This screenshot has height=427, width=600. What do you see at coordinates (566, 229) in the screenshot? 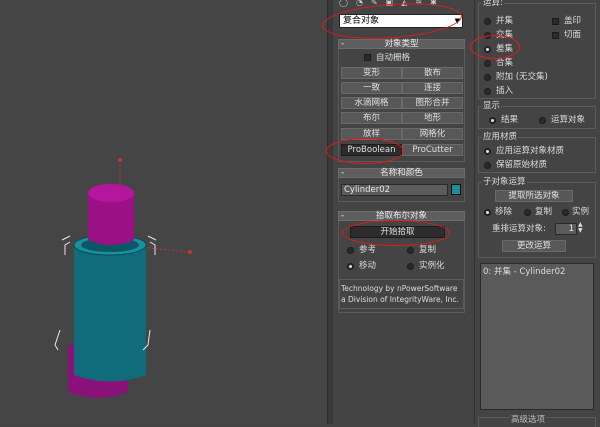
I see `reorder-operands-input: 1` at bounding box center [566, 229].